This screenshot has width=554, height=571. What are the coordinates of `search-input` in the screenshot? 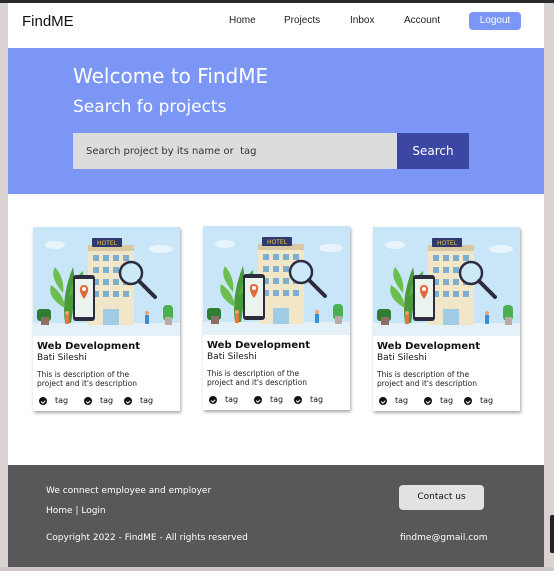 It's located at (235, 151).